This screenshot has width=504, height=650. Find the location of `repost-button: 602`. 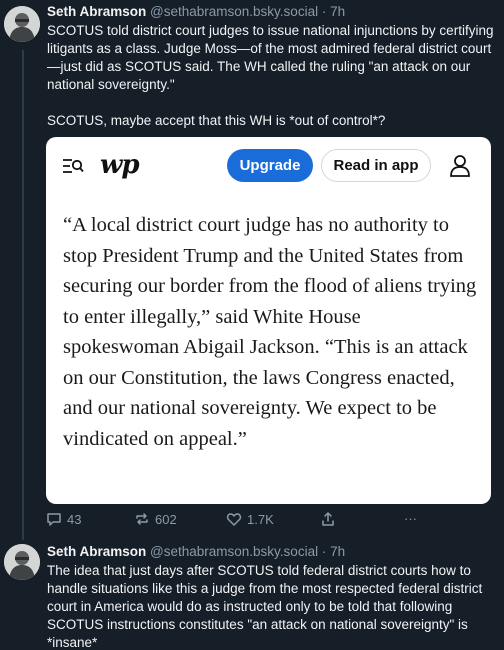

repost-button: 602 is located at coordinates (155, 519).